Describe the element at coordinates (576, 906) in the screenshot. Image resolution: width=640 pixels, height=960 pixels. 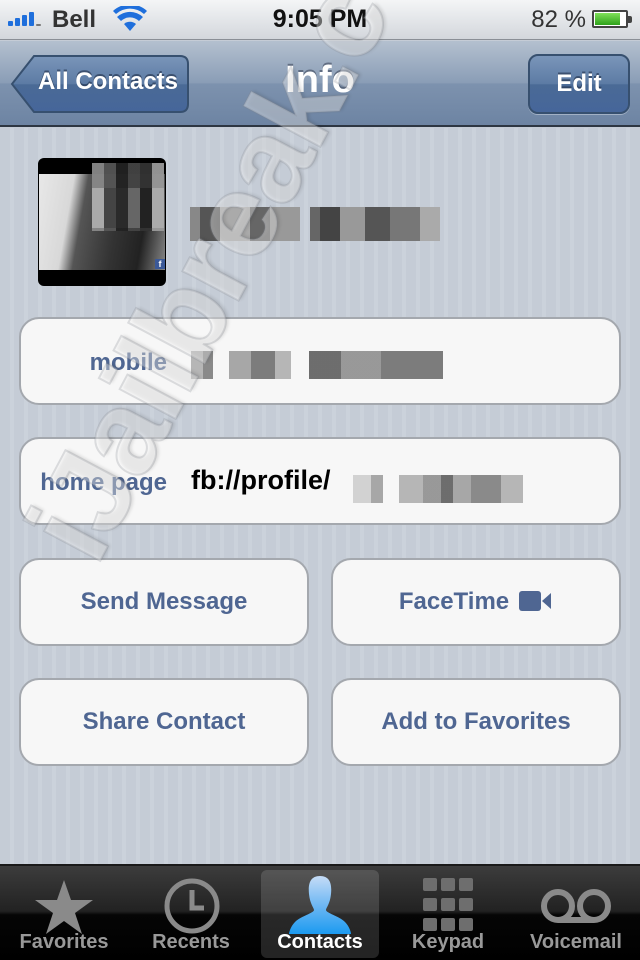
I see `voicemail-icon` at that location.